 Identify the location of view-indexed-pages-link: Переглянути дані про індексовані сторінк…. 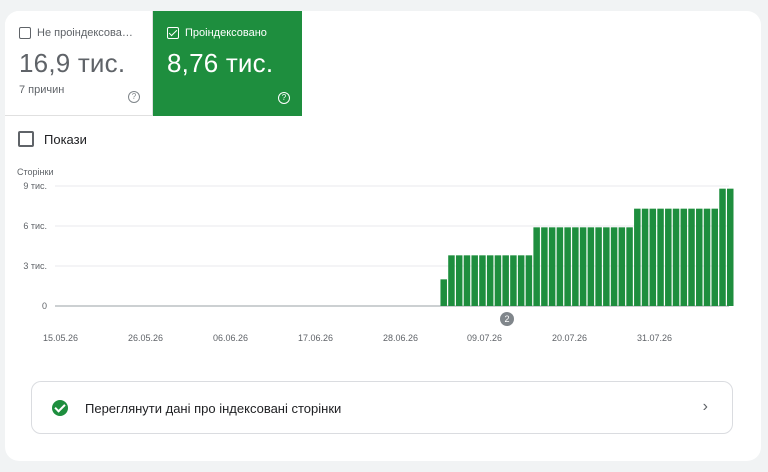
(382, 407).